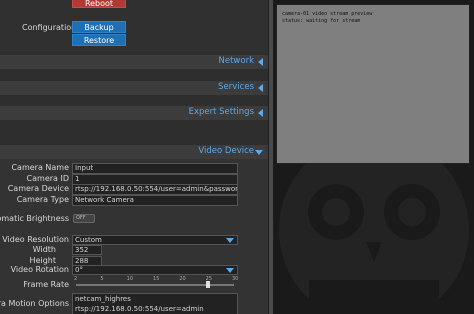 The image size is (474, 314). I want to click on auto-brightness-toggle: OFF, so click(84, 218).